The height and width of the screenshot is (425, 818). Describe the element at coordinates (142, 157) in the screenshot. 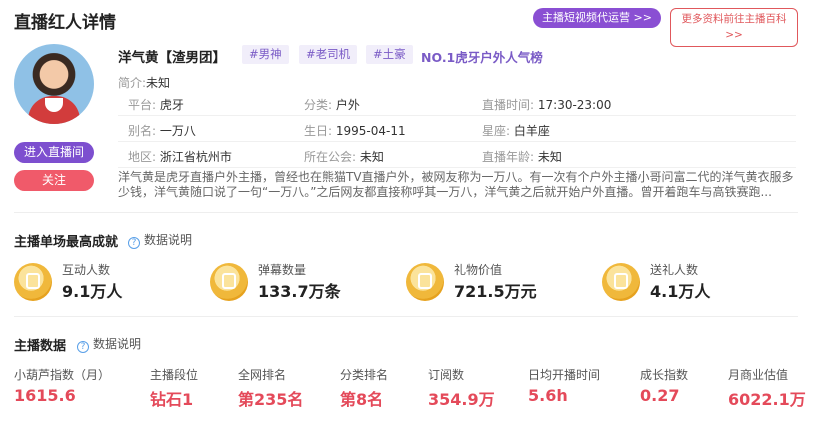

I see `info-label: 地区:` at that location.